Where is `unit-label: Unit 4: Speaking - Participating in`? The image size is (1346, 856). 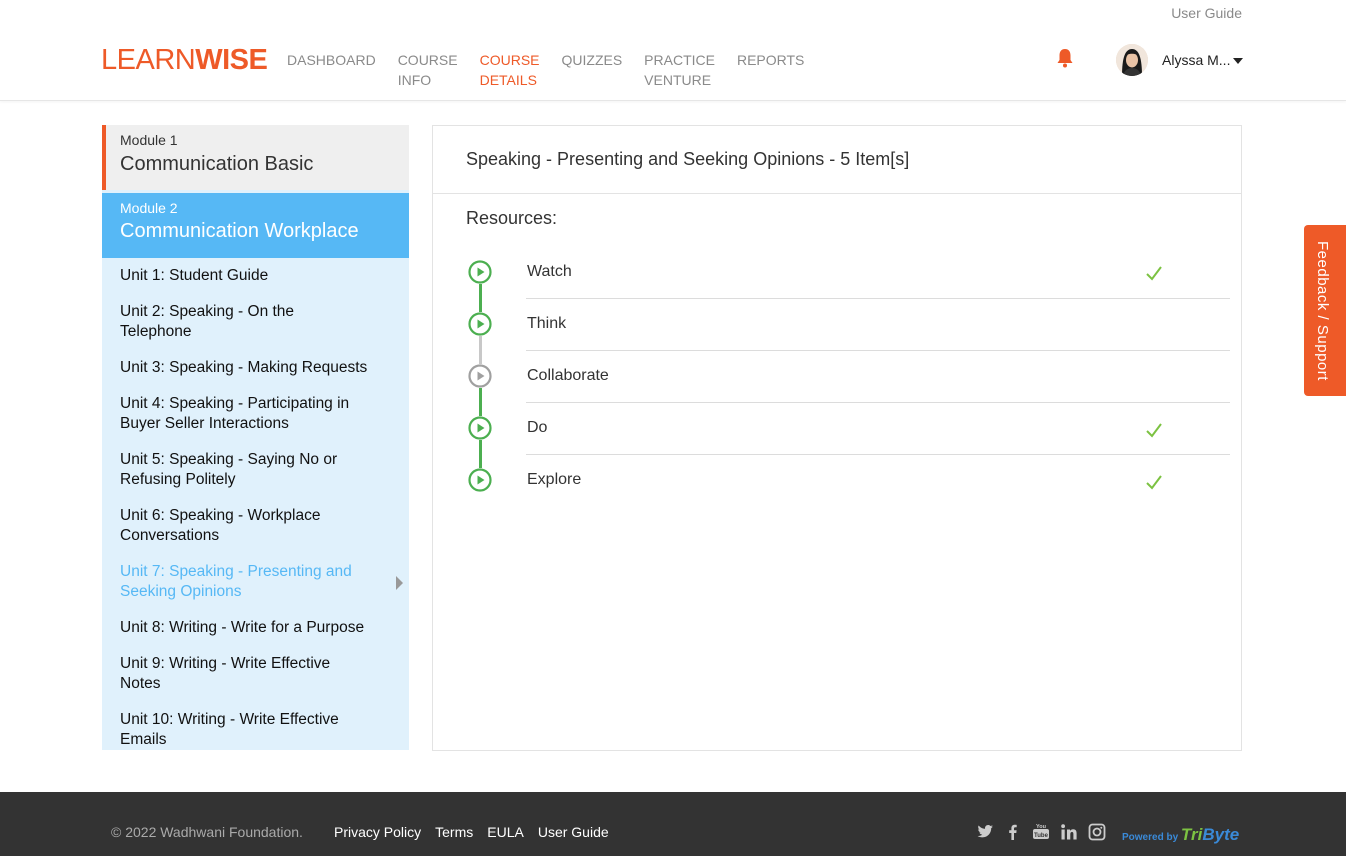 unit-label: Unit 4: Speaking - Participating in is located at coordinates (235, 403).